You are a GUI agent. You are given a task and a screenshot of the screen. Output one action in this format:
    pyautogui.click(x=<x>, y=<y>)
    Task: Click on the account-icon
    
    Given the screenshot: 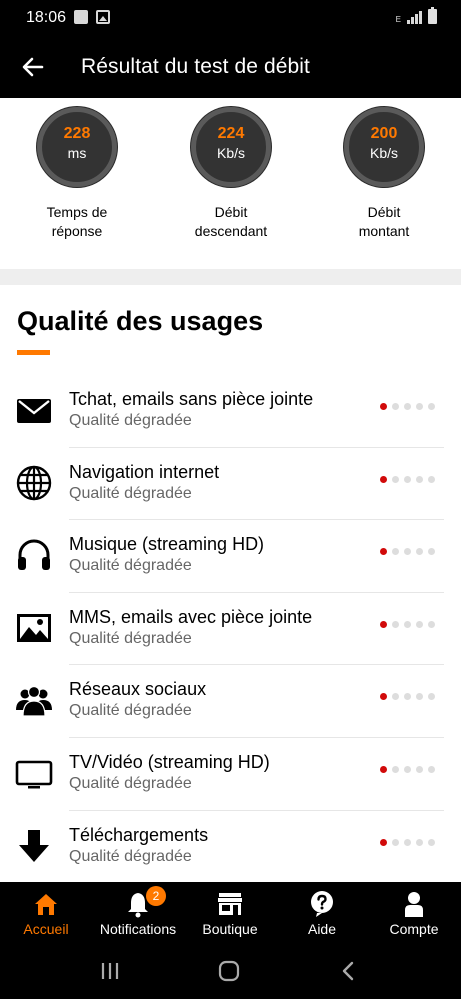 What is the action you would take?
    pyautogui.click(x=414, y=904)
    